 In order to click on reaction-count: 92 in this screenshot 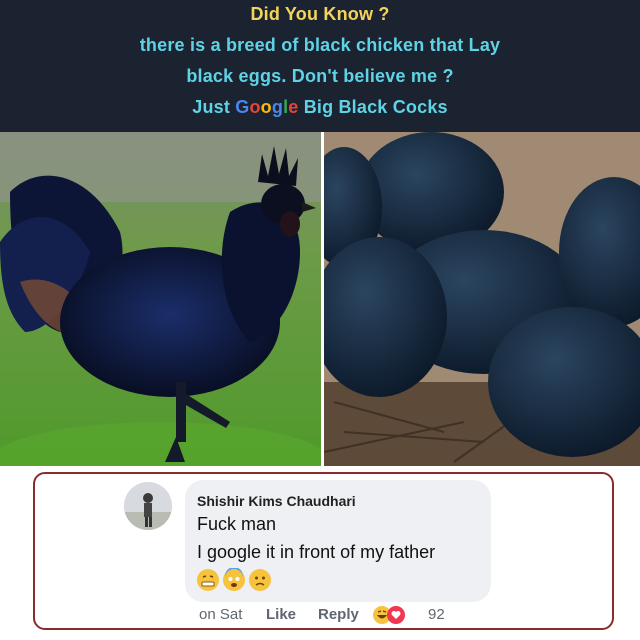, I will do `click(436, 614)`.